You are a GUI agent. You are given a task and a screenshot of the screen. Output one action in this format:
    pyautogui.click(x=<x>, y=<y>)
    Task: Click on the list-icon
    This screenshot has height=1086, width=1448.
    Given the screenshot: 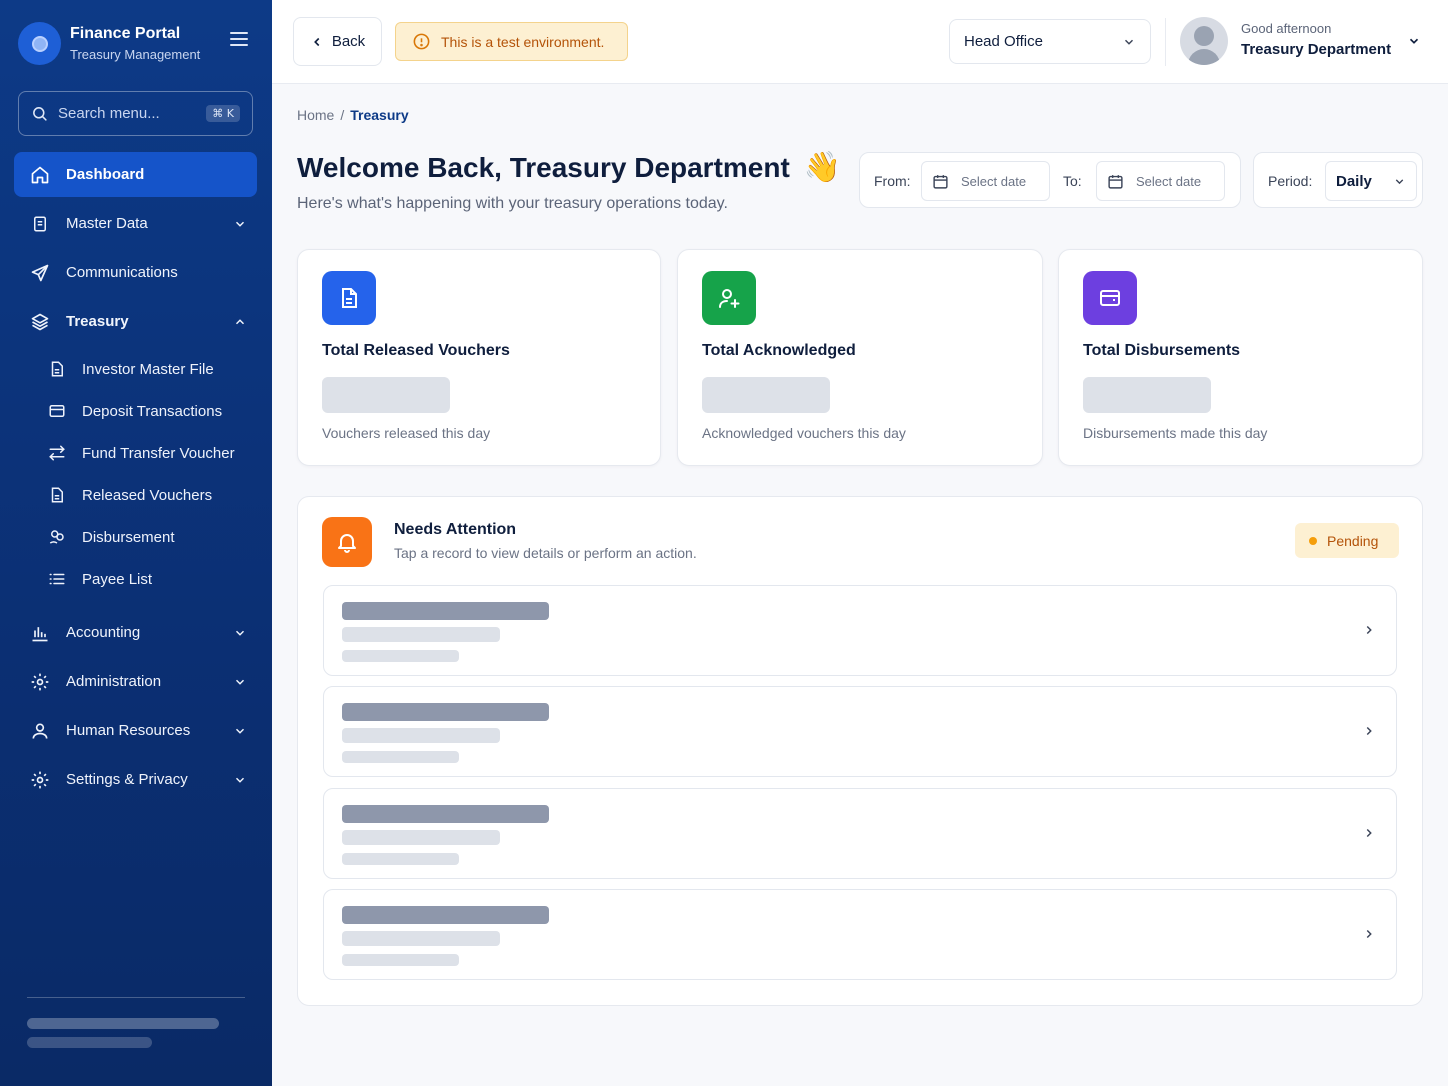 What is the action you would take?
    pyautogui.click(x=57, y=579)
    